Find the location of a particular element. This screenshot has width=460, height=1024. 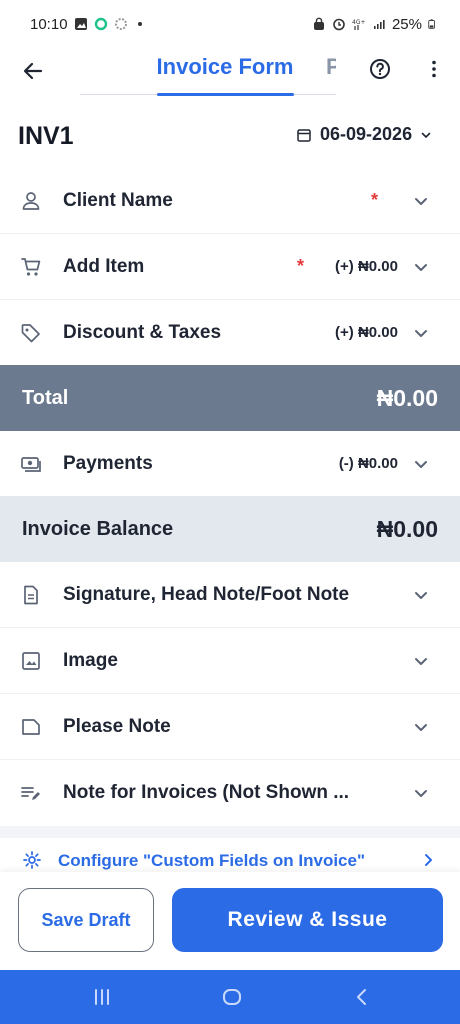

more-notifications-dot is located at coordinates (139, 24).